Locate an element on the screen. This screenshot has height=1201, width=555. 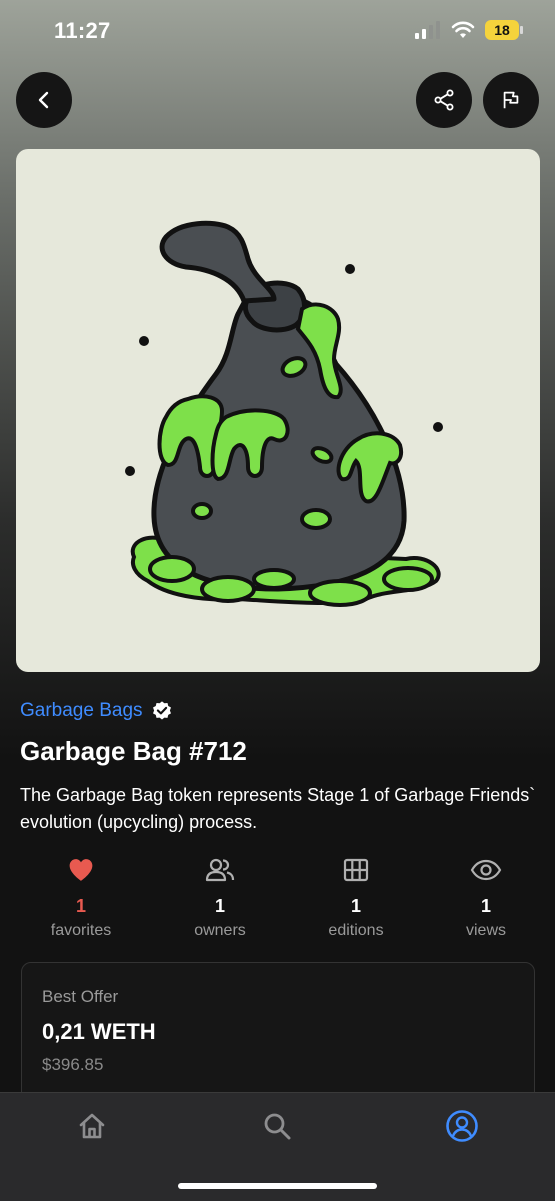
status-time: 11:27 is located at coordinates (82, 30).